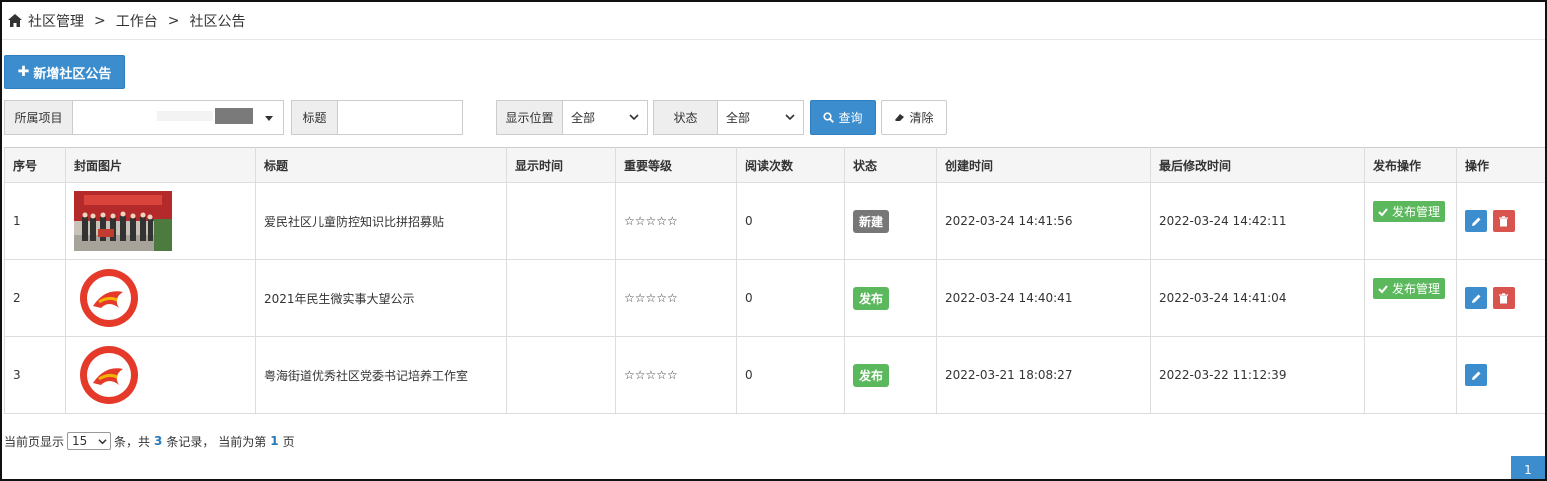  I want to click on title-filter: 标题, so click(377, 117).